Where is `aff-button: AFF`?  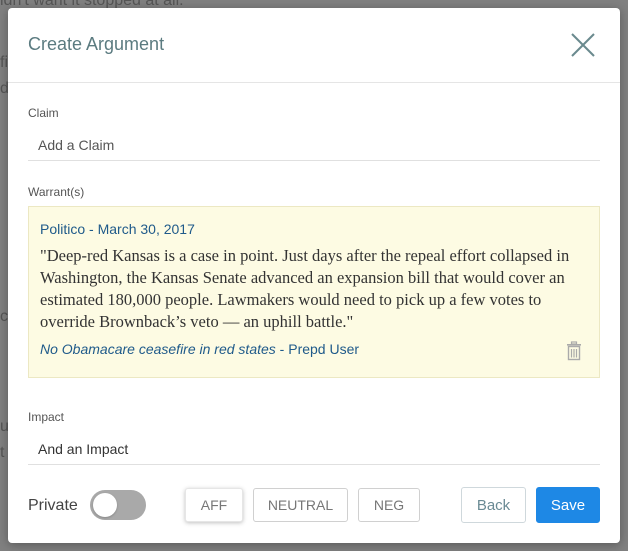 aff-button: AFF is located at coordinates (214, 505).